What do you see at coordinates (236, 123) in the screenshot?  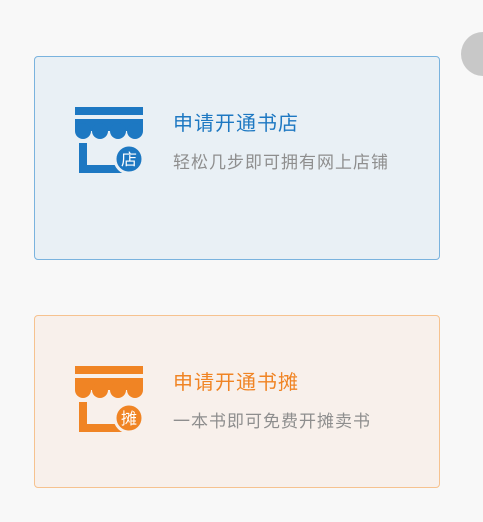 I see `card-title: 申请开通书店` at bounding box center [236, 123].